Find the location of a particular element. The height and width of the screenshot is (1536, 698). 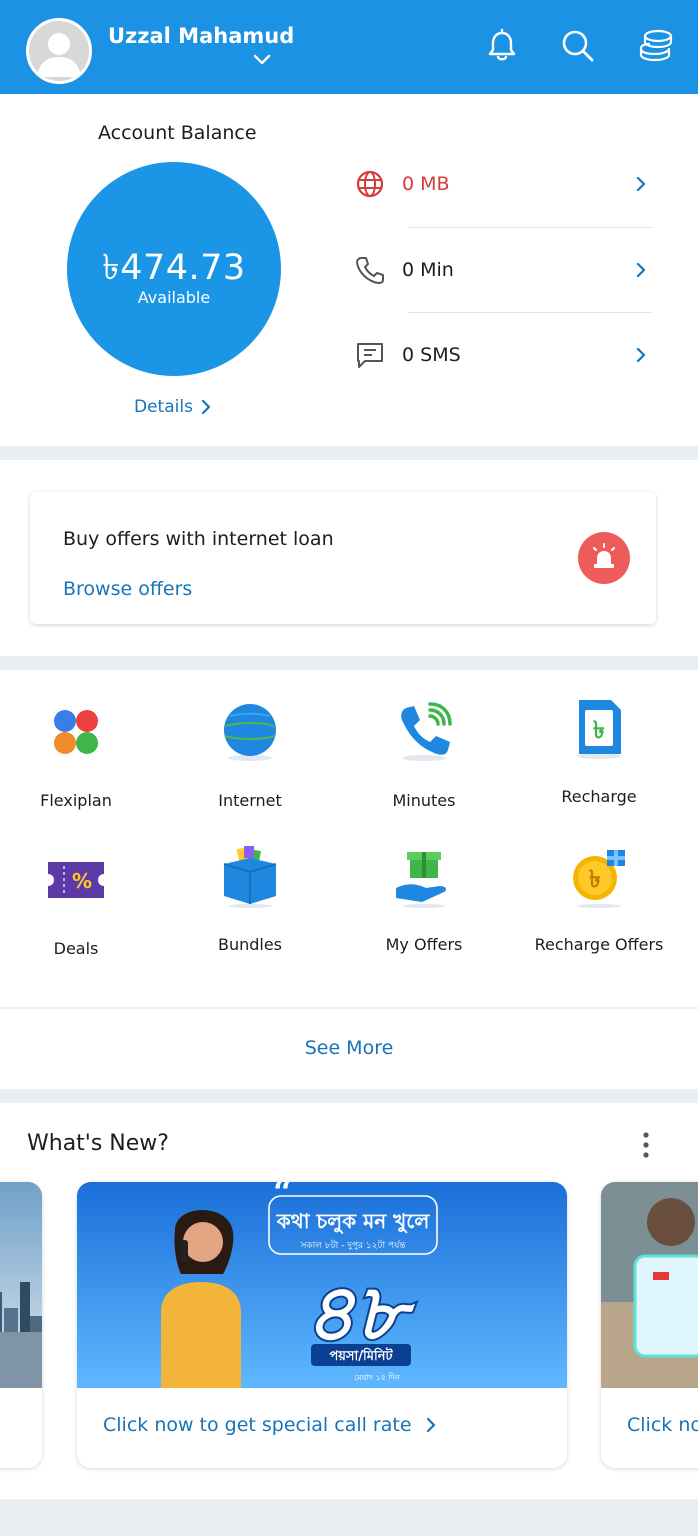

promo-validity: মেয়াদ ১৫ দিন is located at coordinates (377, 1377).